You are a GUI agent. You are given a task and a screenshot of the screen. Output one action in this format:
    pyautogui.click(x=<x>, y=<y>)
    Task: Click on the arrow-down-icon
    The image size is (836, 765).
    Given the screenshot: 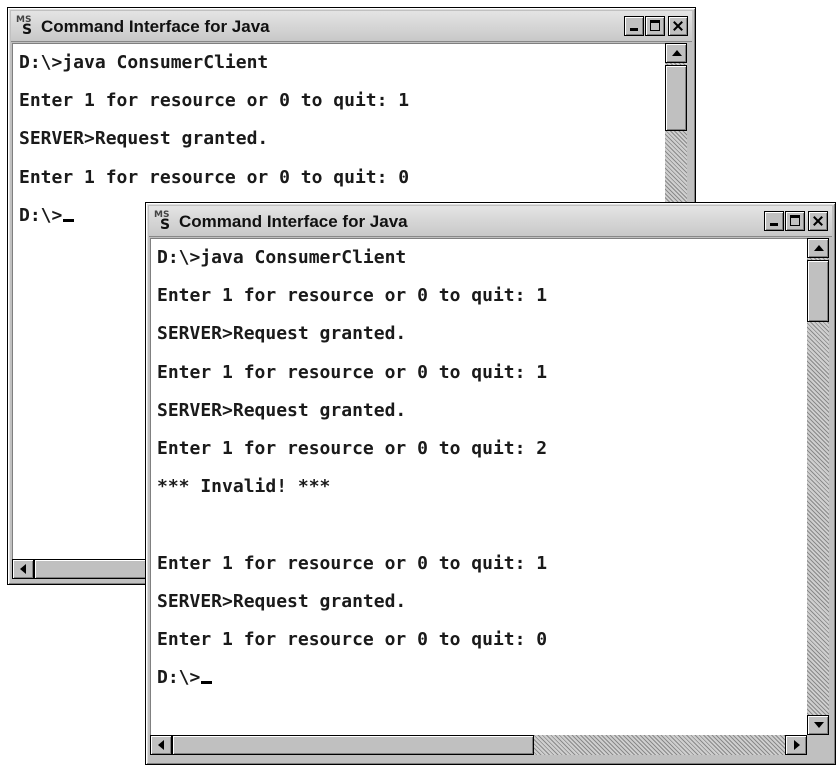 What is the action you would take?
    pyautogui.click(x=819, y=725)
    